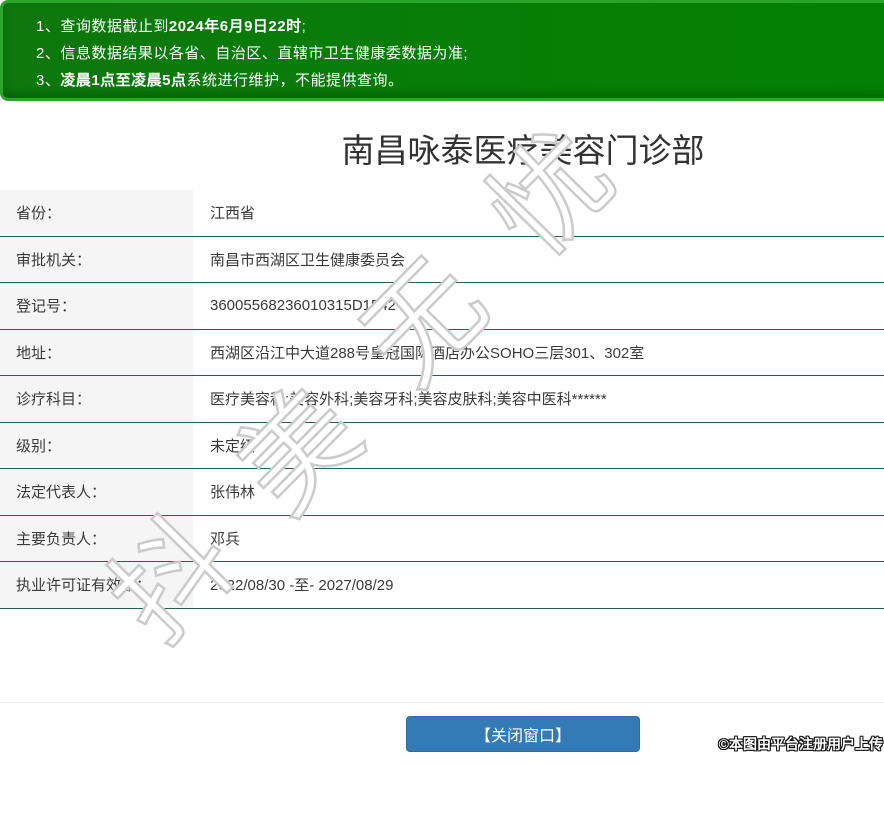 The height and width of the screenshot is (822, 884). Describe the element at coordinates (48, 26) in the screenshot. I see `notice-number: 1、` at that location.